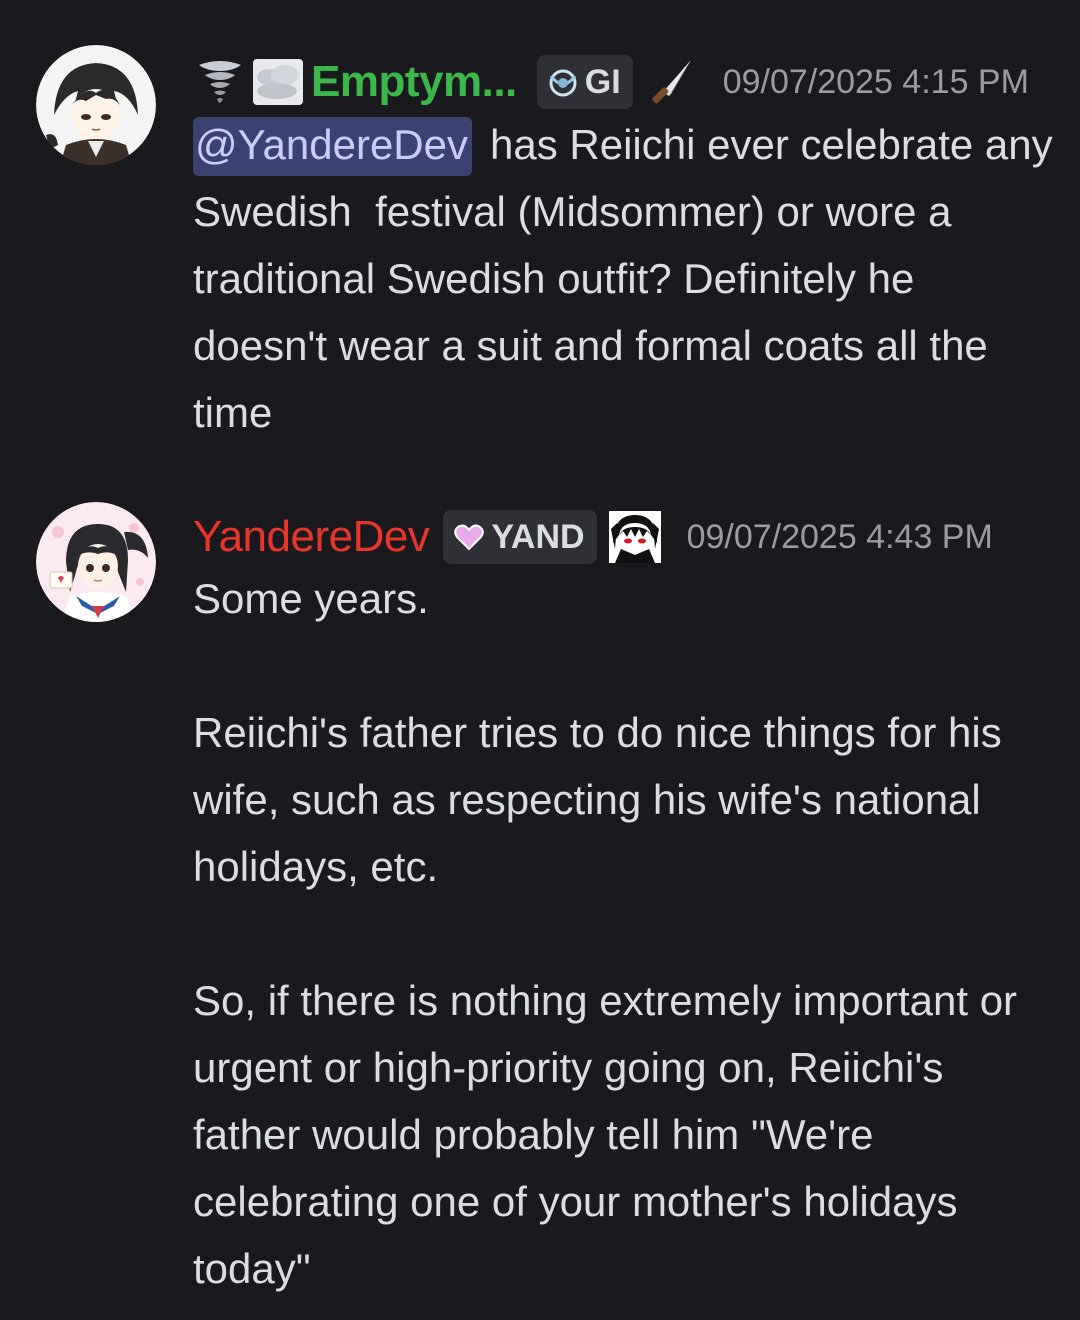 The height and width of the screenshot is (1320, 1080). What do you see at coordinates (671, 82) in the screenshot?
I see `knife-icon` at bounding box center [671, 82].